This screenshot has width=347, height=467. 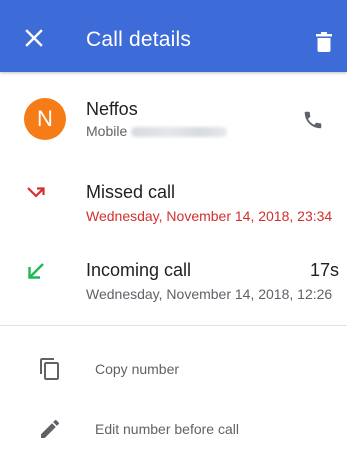 I want to click on phone-icon, so click(x=313, y=120).